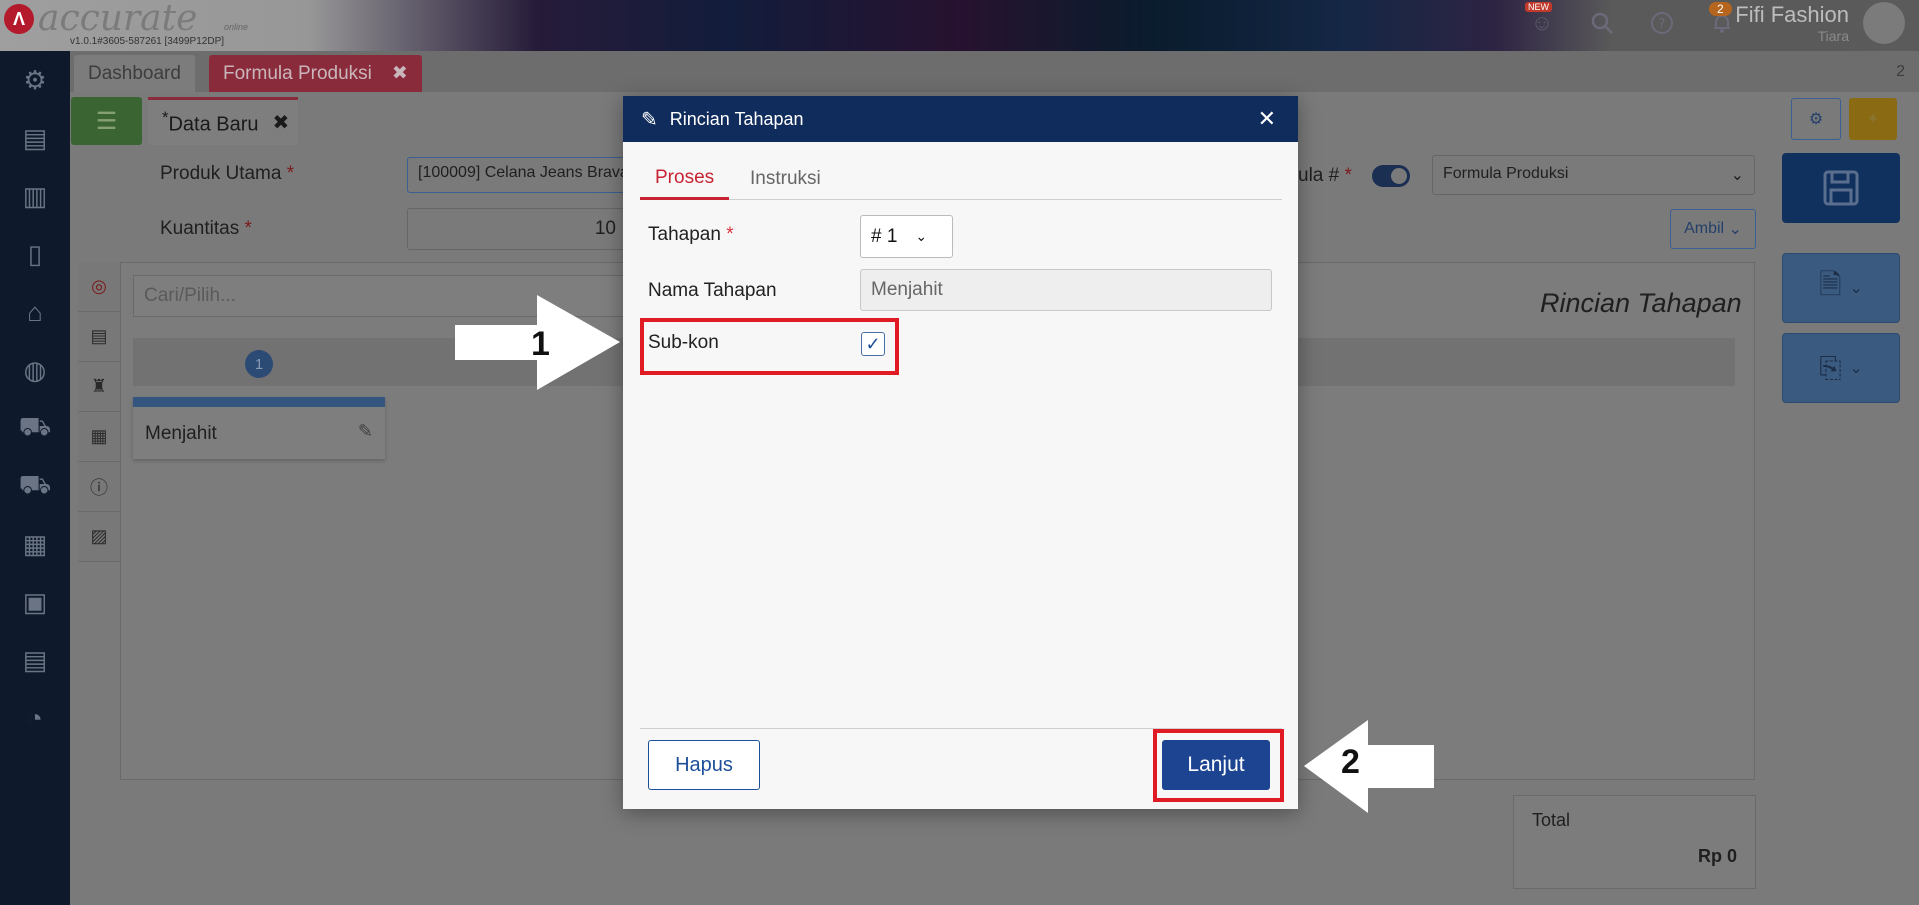  I want to click on hapus-button: Hapus, so click(704, 765).